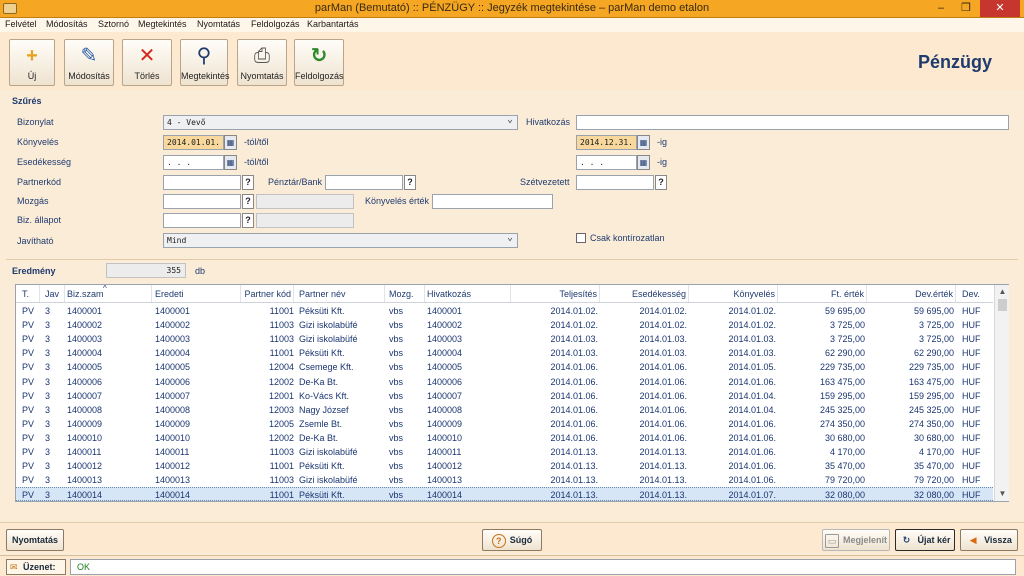 This screenshot has width=1024, height=576. Describe the element at coordinates (643, 142) in the screenshot. I see `konyveles-to-calendar-icon: ▦` at that location.